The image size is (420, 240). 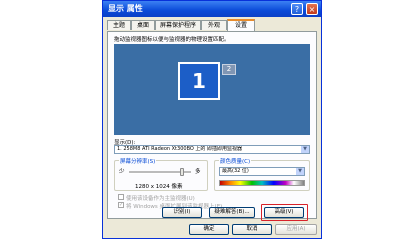 I want to click on extend-desktop-checkbox: ✓, so click(x=121, y=205).